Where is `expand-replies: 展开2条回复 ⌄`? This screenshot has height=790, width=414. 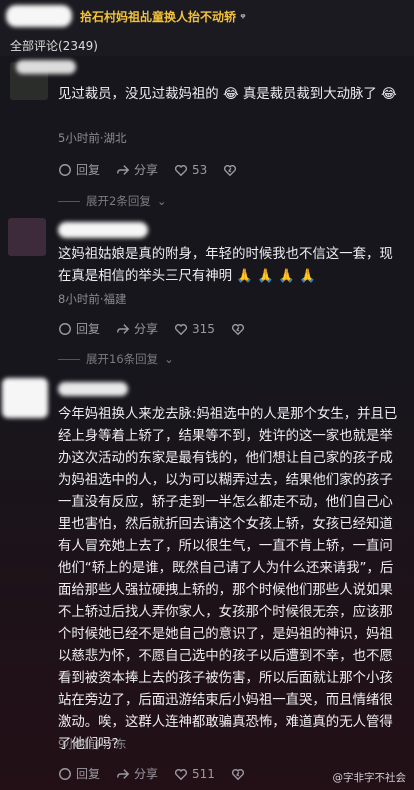 expand-replies: 展开2条回复 ⌄ is located at coordinates (112, 201).